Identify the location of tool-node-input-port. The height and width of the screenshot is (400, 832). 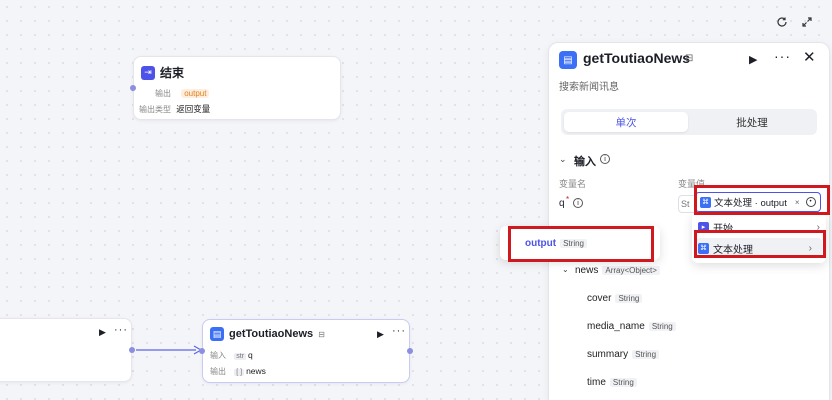
(202, 351).